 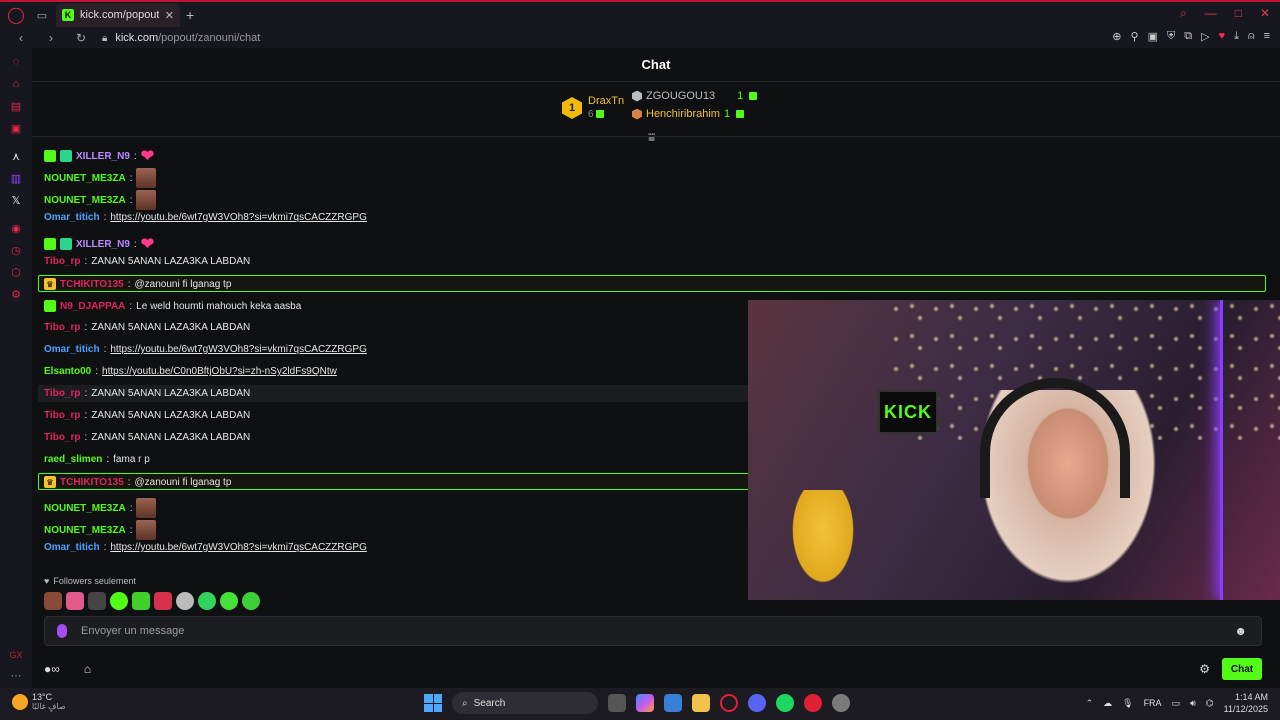 What do you see at coordinates (1251, 36) in the screenshot?
I see `profile-icon: ⍝` at bounding box center [1251, 36].